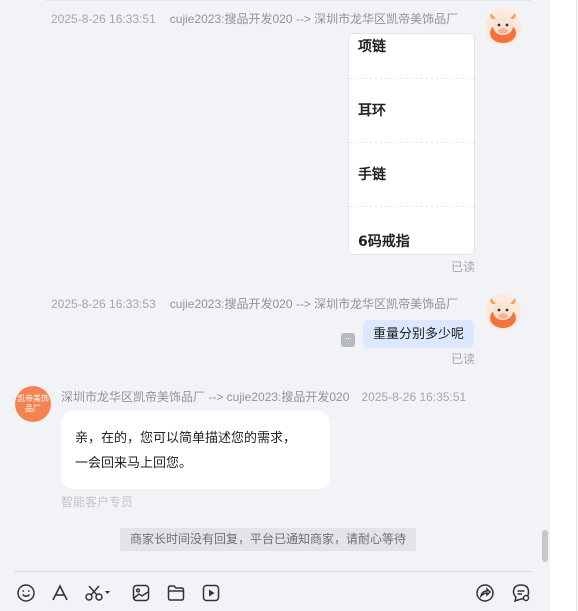 The height and width of the screenshot is (611, 578). Describe the element at coordinates (103, 19) in the screenshot. I see `message-timestamp: 2025-8-26 16:33:51` at that location.